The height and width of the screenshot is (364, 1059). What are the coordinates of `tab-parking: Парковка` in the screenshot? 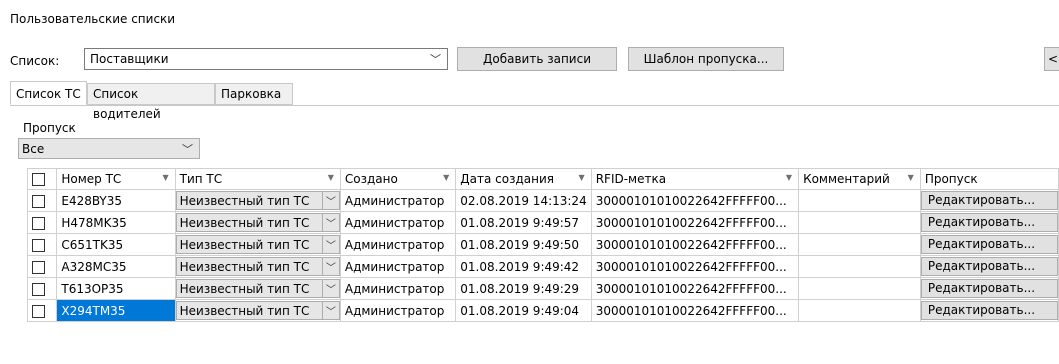 It's located at (254, 94).